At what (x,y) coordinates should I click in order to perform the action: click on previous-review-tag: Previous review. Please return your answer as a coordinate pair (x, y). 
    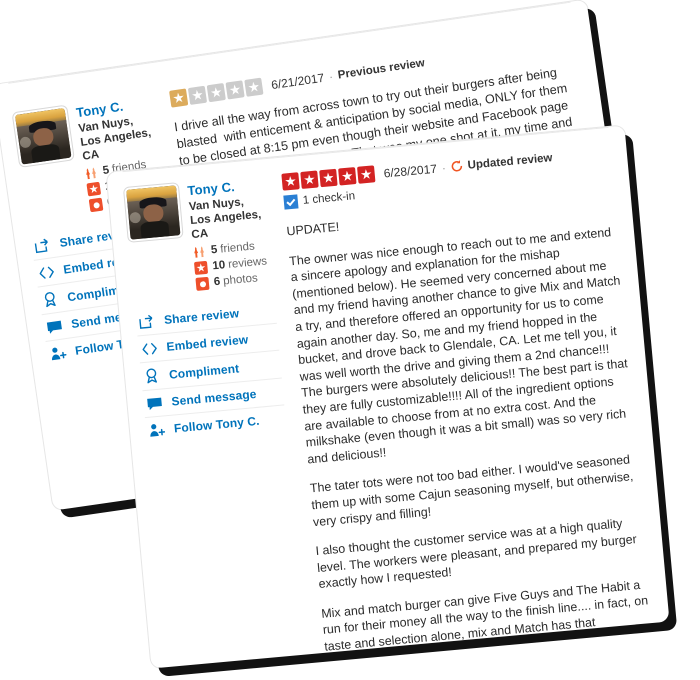
    Looking at the image, I should click on (381, 69).